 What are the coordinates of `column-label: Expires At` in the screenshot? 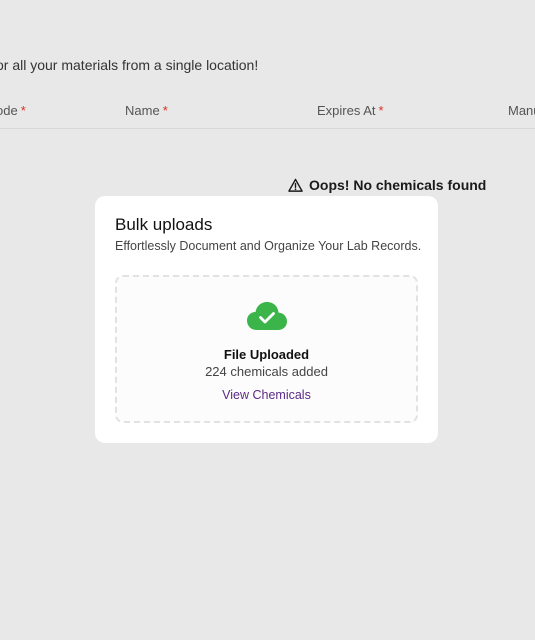 It's located at (346, 110).